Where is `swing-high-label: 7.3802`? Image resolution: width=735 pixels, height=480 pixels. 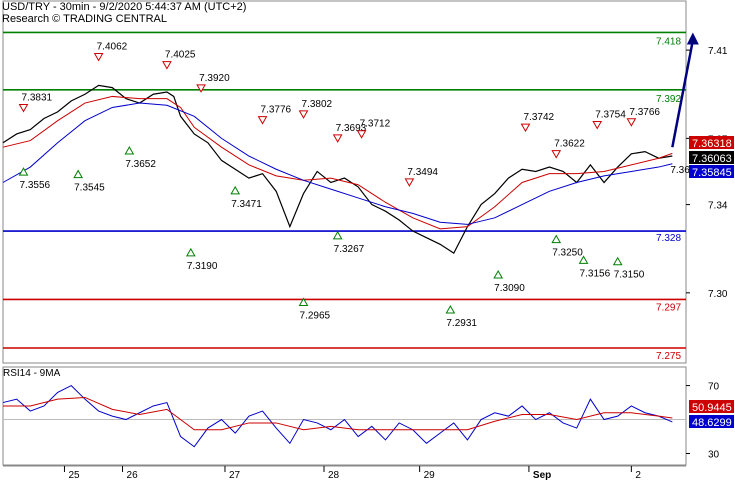 swing-high-label: 7.3802 is located at coordinates (317, 104).